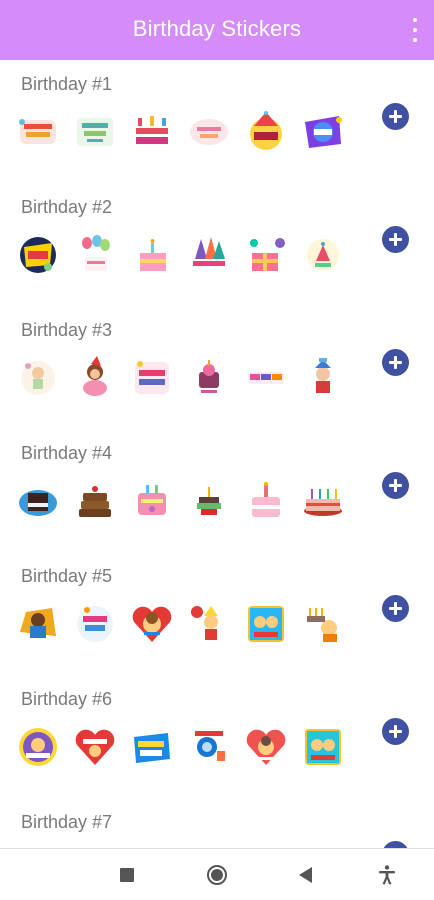 Image resolution: width=434 pixels, height=900 pixels. What do you see at coordinates (67, 453) in the screenshot?
I see `sticker-pack-name: Birthday #4` at bounding box center [67, 453].